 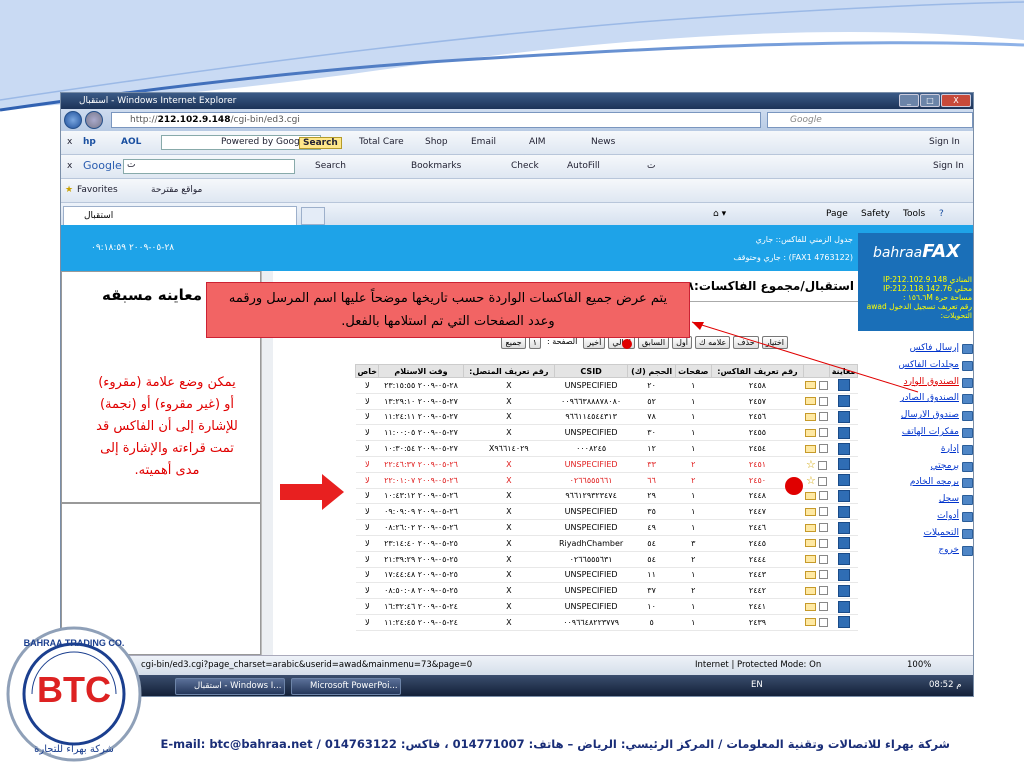 I want to click on small-dot-icon, so click(x=627, y=344).